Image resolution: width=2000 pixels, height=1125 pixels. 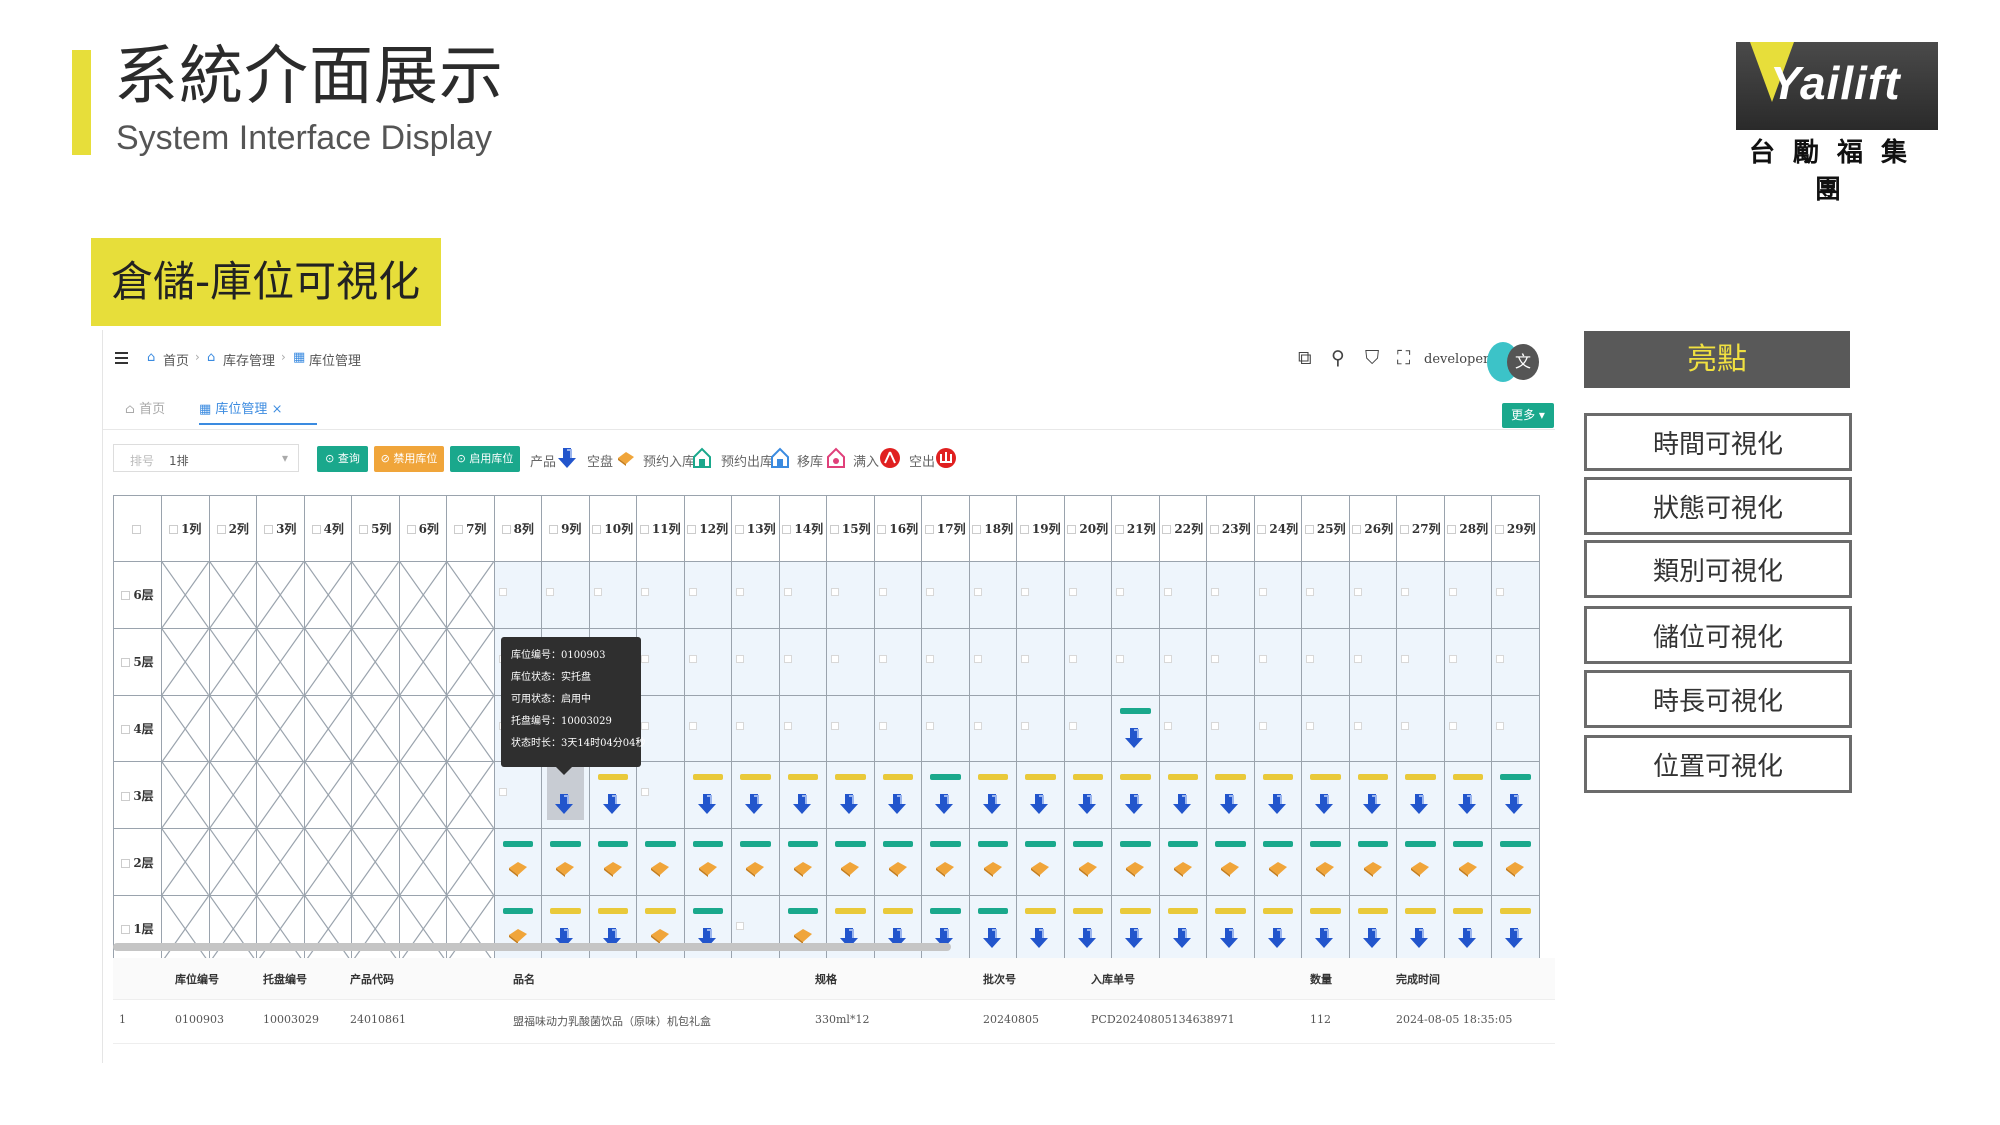 What do you see at coordinates (1403, 358) in the screenshot?
I see `fullscreen-icon: ⛶` at bounding box center [1403, 358].